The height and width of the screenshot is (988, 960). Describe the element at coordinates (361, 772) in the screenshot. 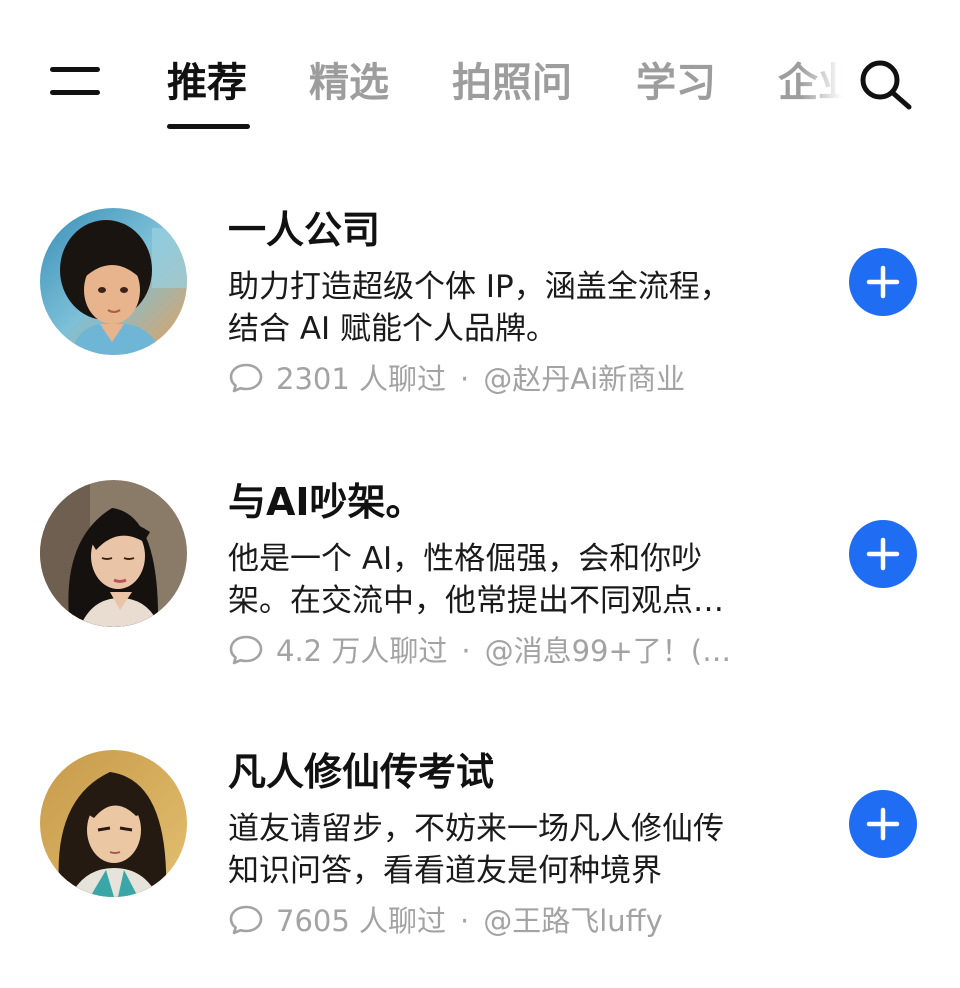

I see `bot-name: 凡人修仙传考试` at that location.